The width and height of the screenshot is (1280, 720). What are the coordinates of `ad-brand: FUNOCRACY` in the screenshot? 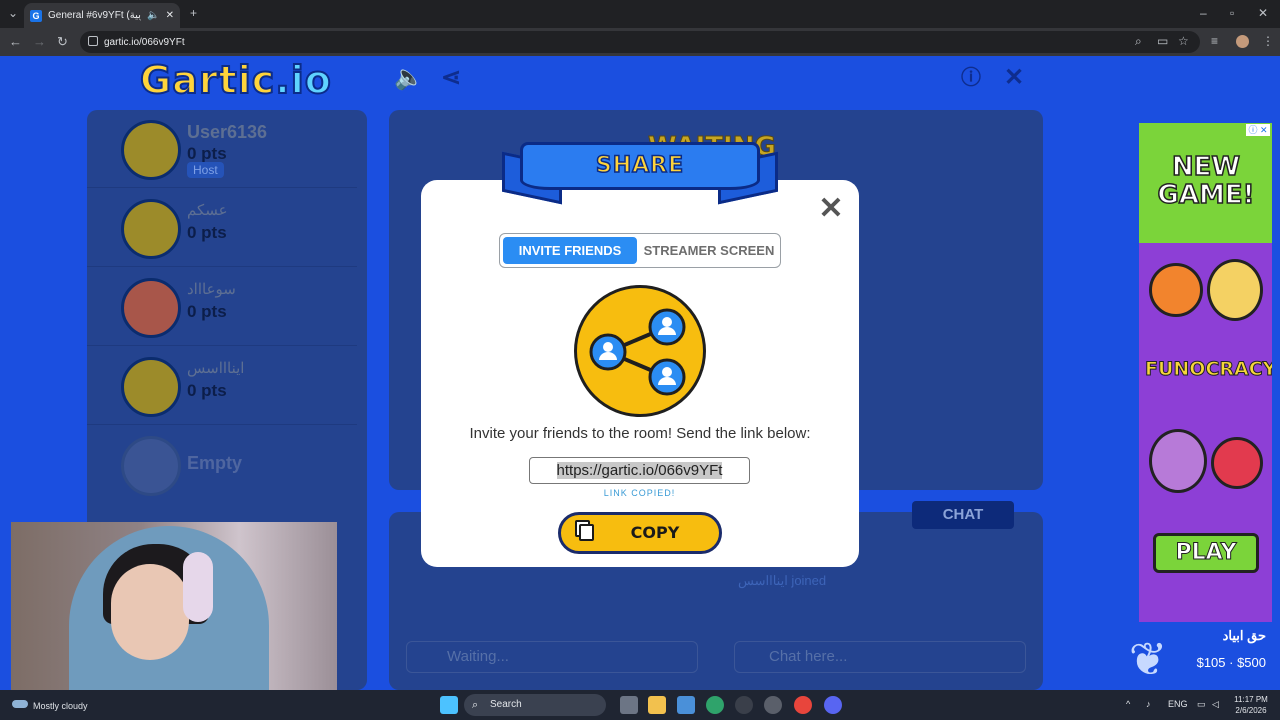 It's located at (1209, 369).